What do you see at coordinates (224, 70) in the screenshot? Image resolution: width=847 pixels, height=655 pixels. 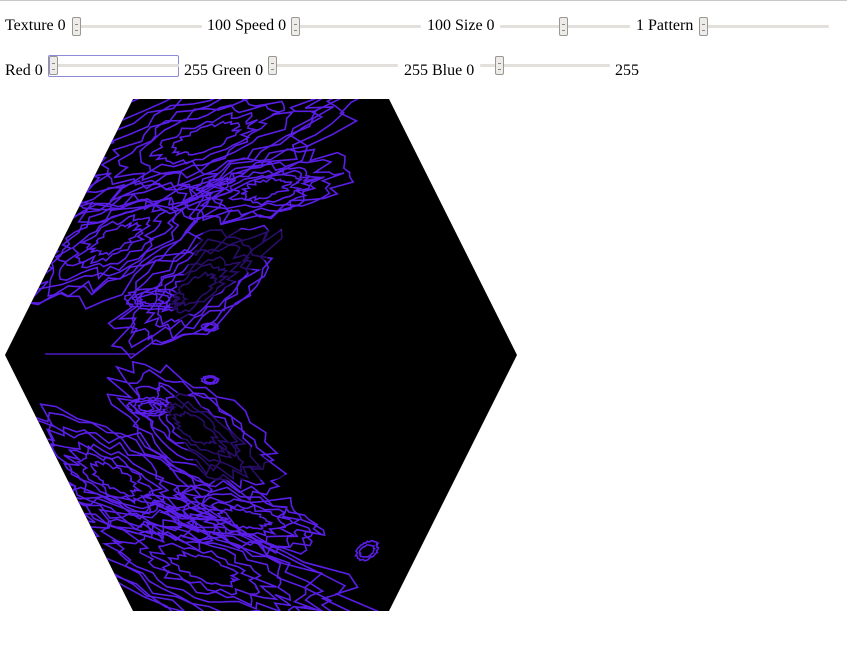 I see `green-label: 255 Green 0` at bounding box center [224, 70].